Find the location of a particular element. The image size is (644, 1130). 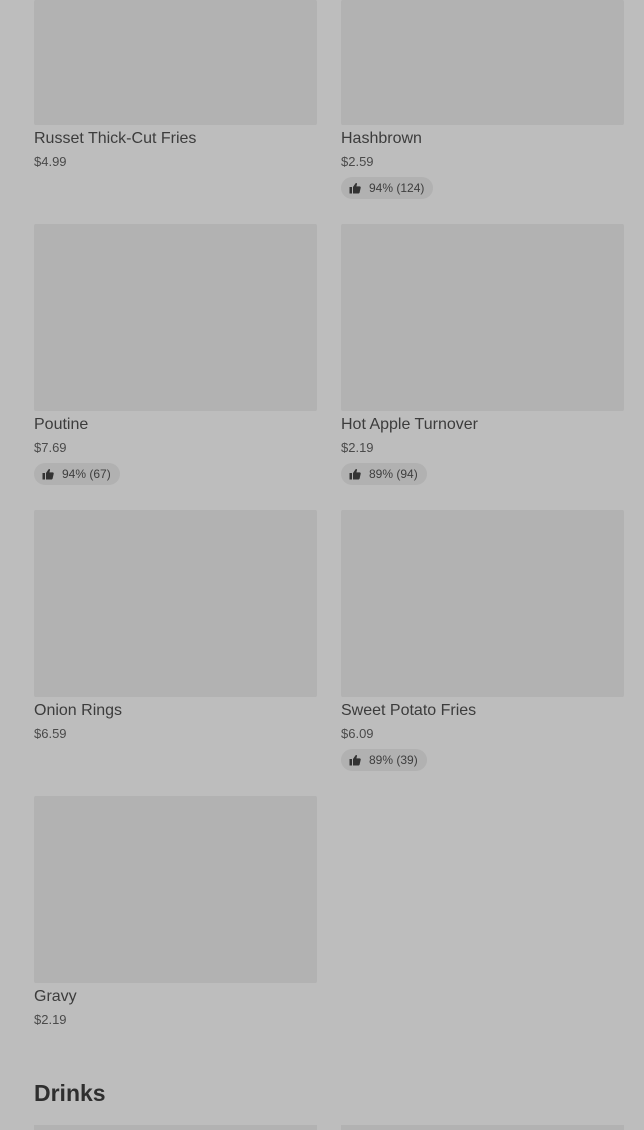

menu-item-onion-rings: Onion Rings $6.59 is located at coordinates (175, 630).